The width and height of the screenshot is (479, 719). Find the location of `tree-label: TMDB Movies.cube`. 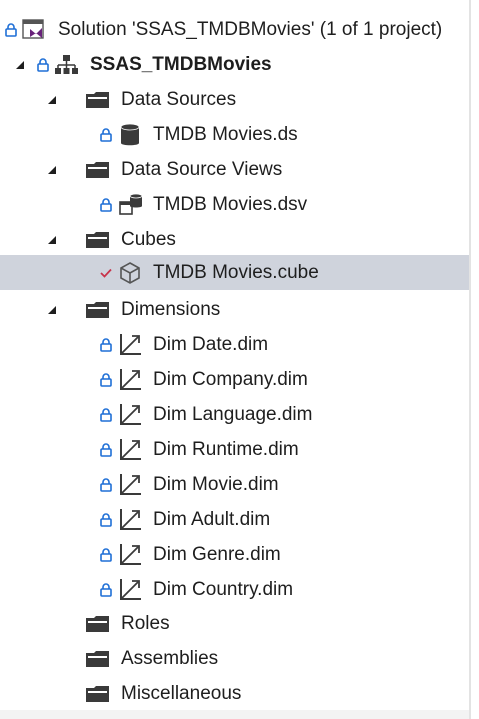

tree-label: TMDB Movies.cube is located at coordinates (236, 272).